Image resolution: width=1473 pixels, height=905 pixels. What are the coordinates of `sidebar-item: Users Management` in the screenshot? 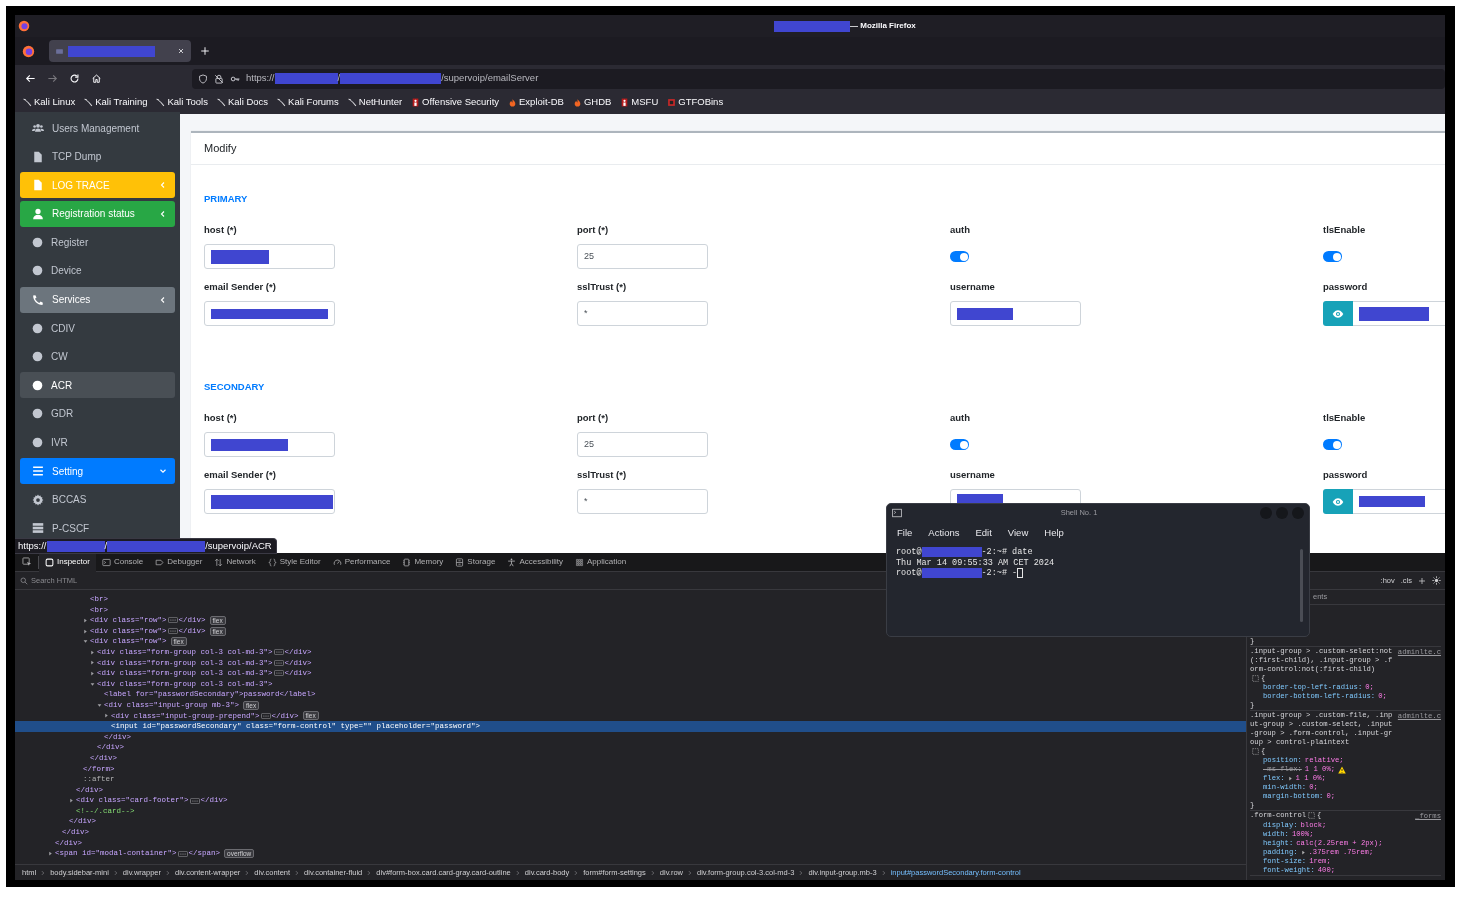 It's located at (97, 128).